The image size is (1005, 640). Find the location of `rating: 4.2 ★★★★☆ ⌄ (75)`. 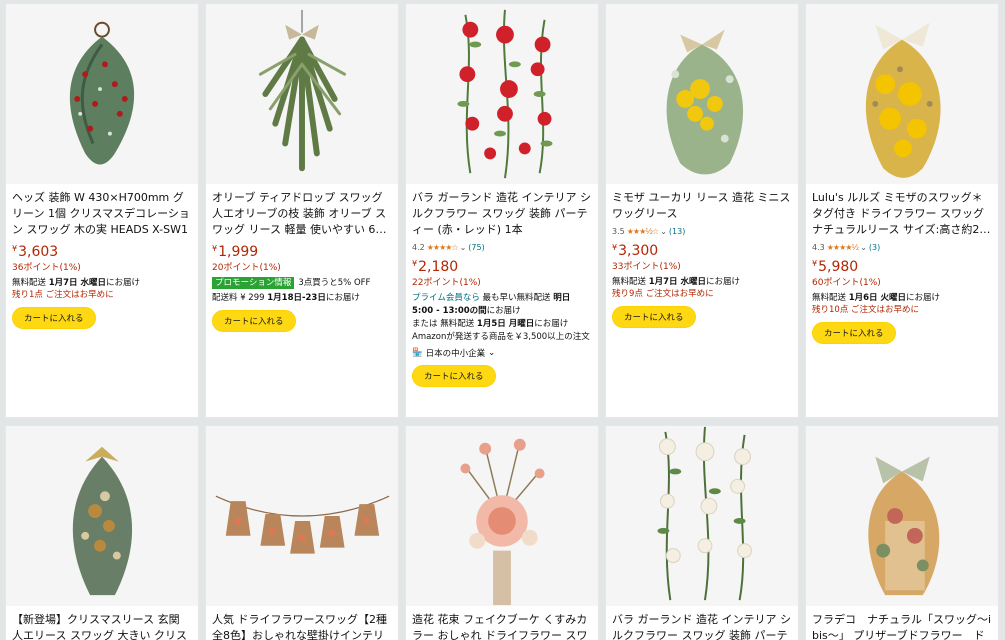

rating: 4.2 ★★★★☆ ⌄ (75) is located at coordinates (448, 247).